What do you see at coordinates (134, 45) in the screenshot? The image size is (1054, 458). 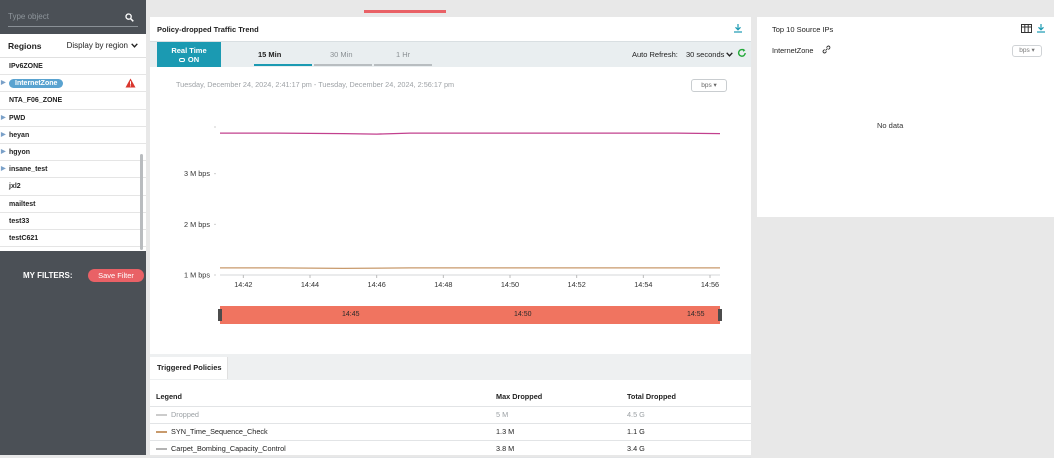 I see `chevron-down-icon` at bounding box center [134, 45].